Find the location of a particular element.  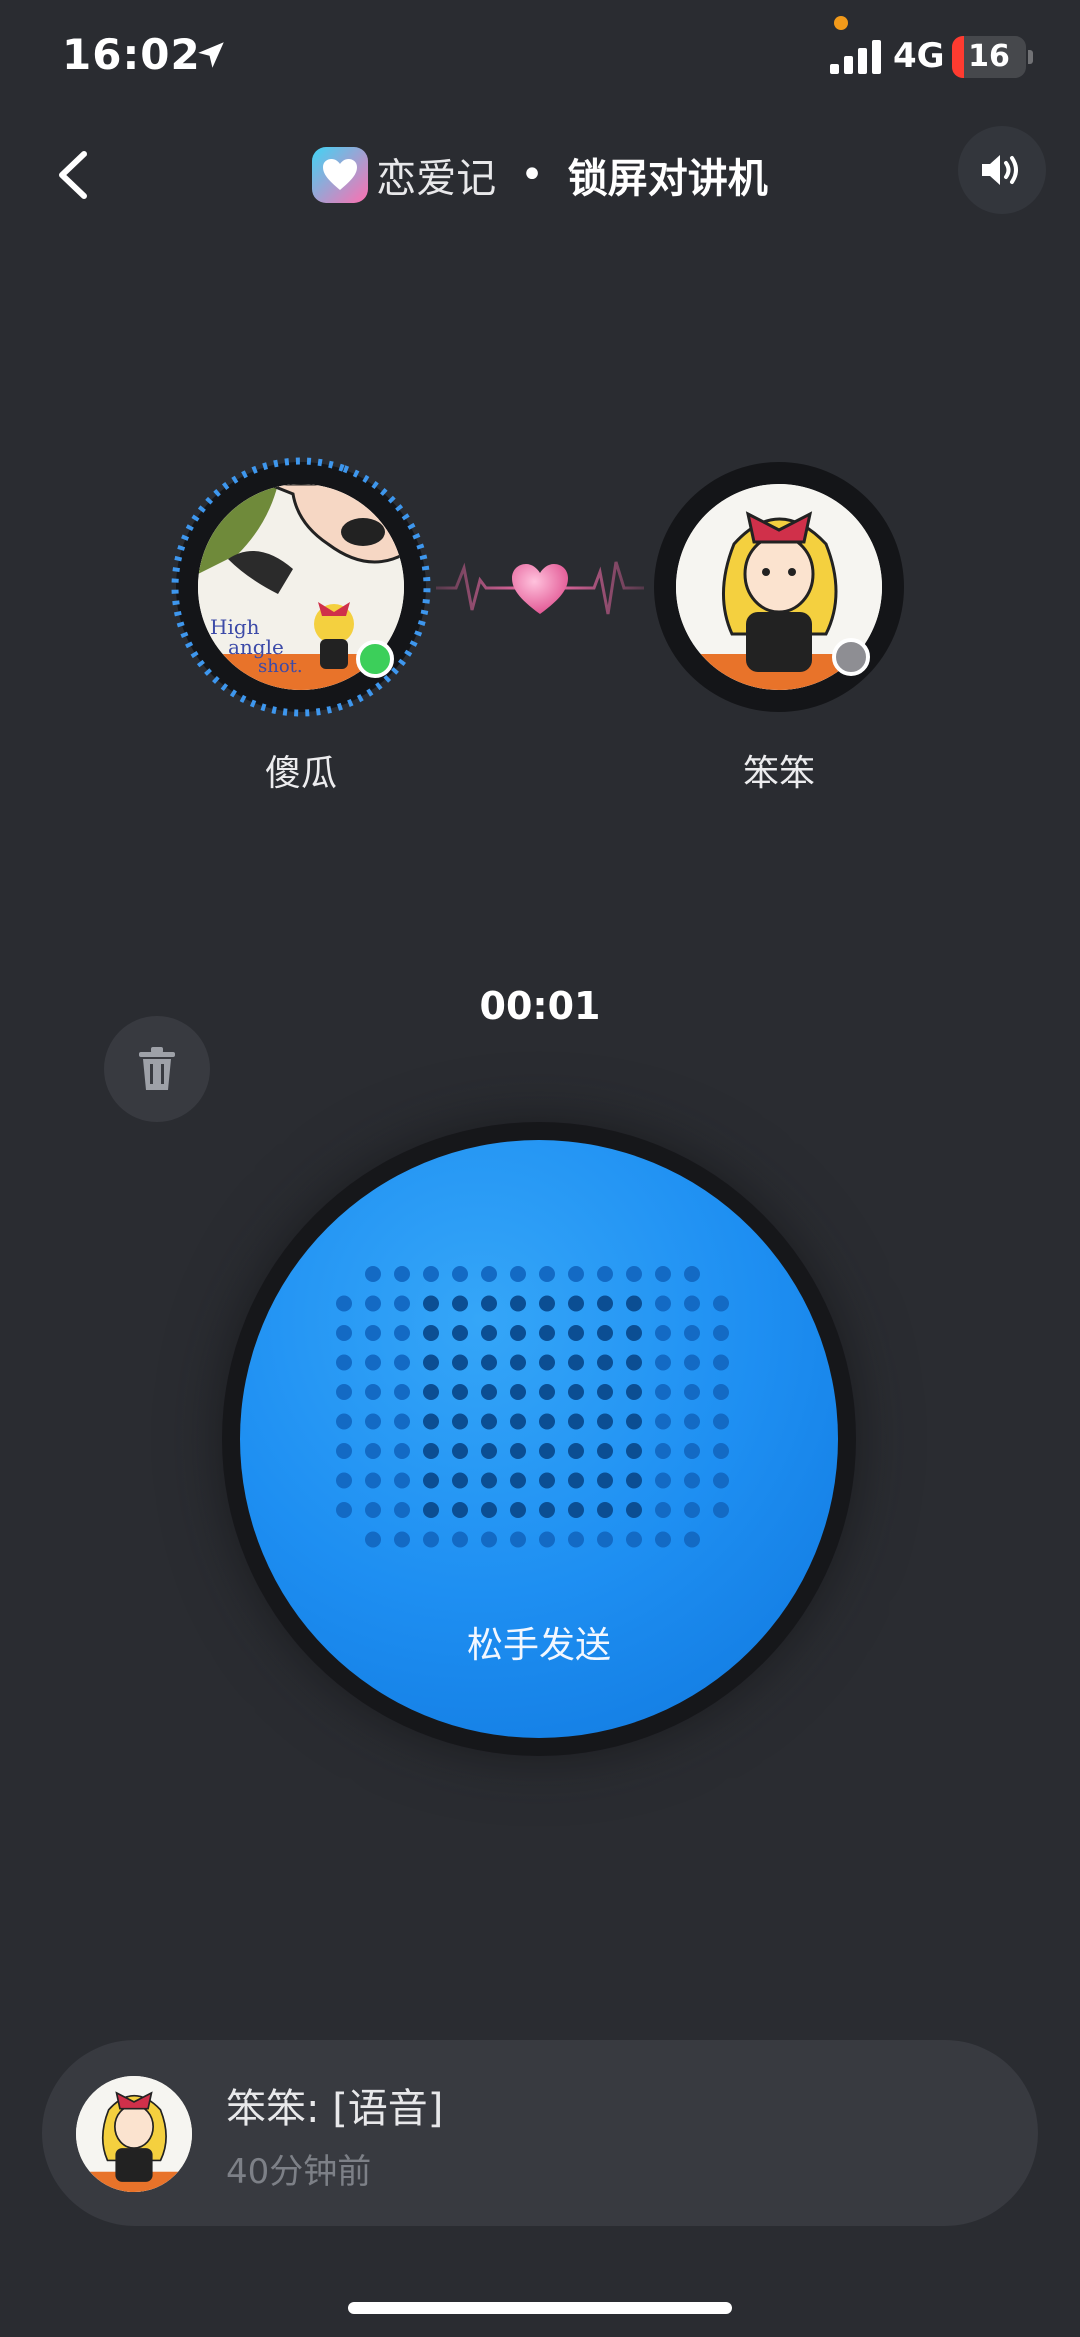

push-to-talk-button: 松手发送 is located at coordinates (539, 1439).